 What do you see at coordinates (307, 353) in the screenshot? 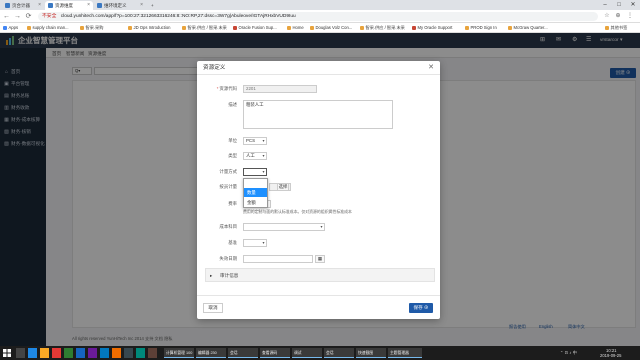
I see `taskbar-app: 调试` at bounding box center [307, 353].